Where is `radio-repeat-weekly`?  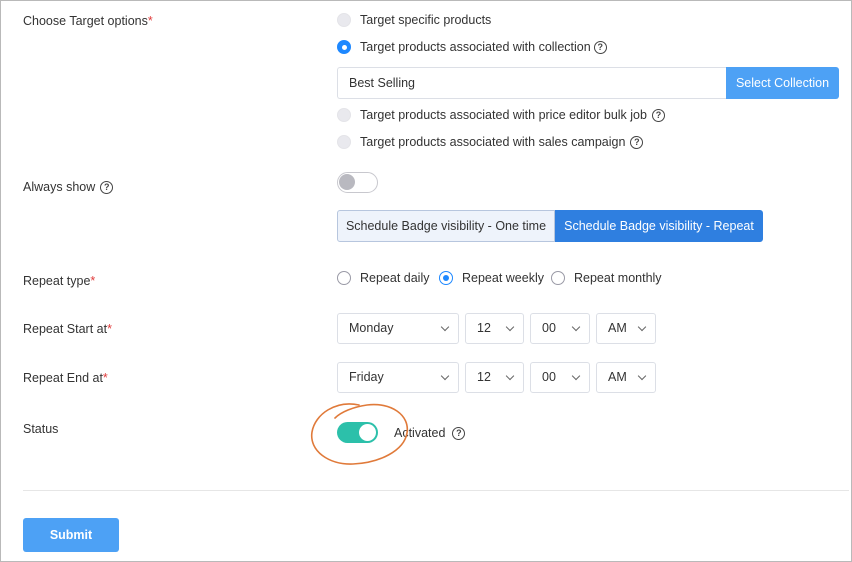 radio-repeat-weekly is located at coordinates (446, 278).